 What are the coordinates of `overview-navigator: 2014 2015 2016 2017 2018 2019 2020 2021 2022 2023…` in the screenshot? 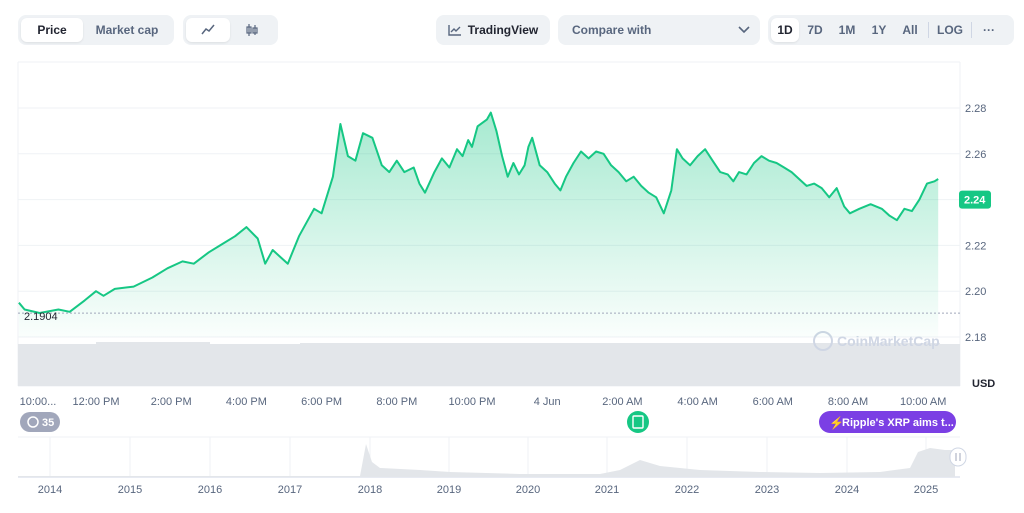 It's located at (492, 466).